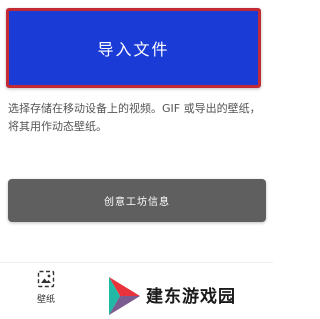 The image size is (320, 319). I want to click on workshop-info-button-label: 创意工坊信息, so click(137, 202).